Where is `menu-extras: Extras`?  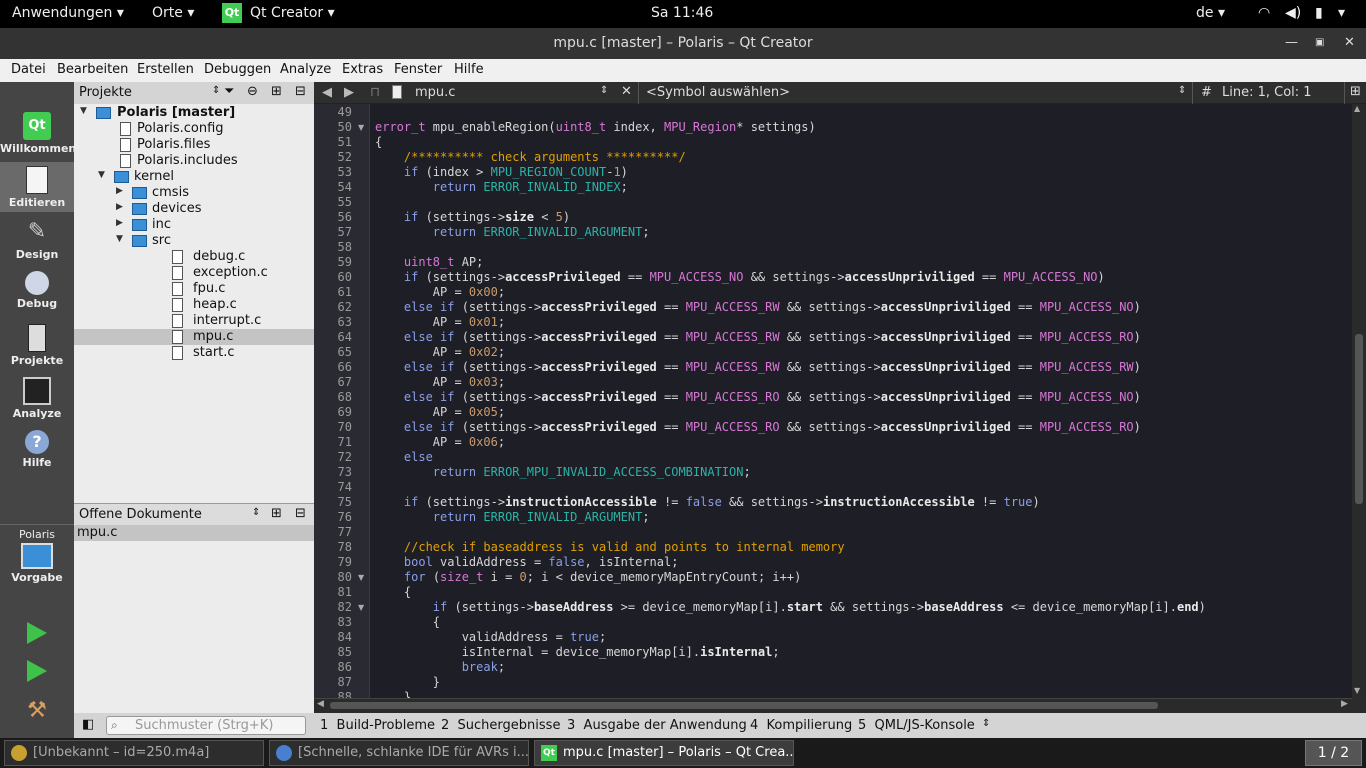 menu-extras: Extras is located at coordinates (362, 69).